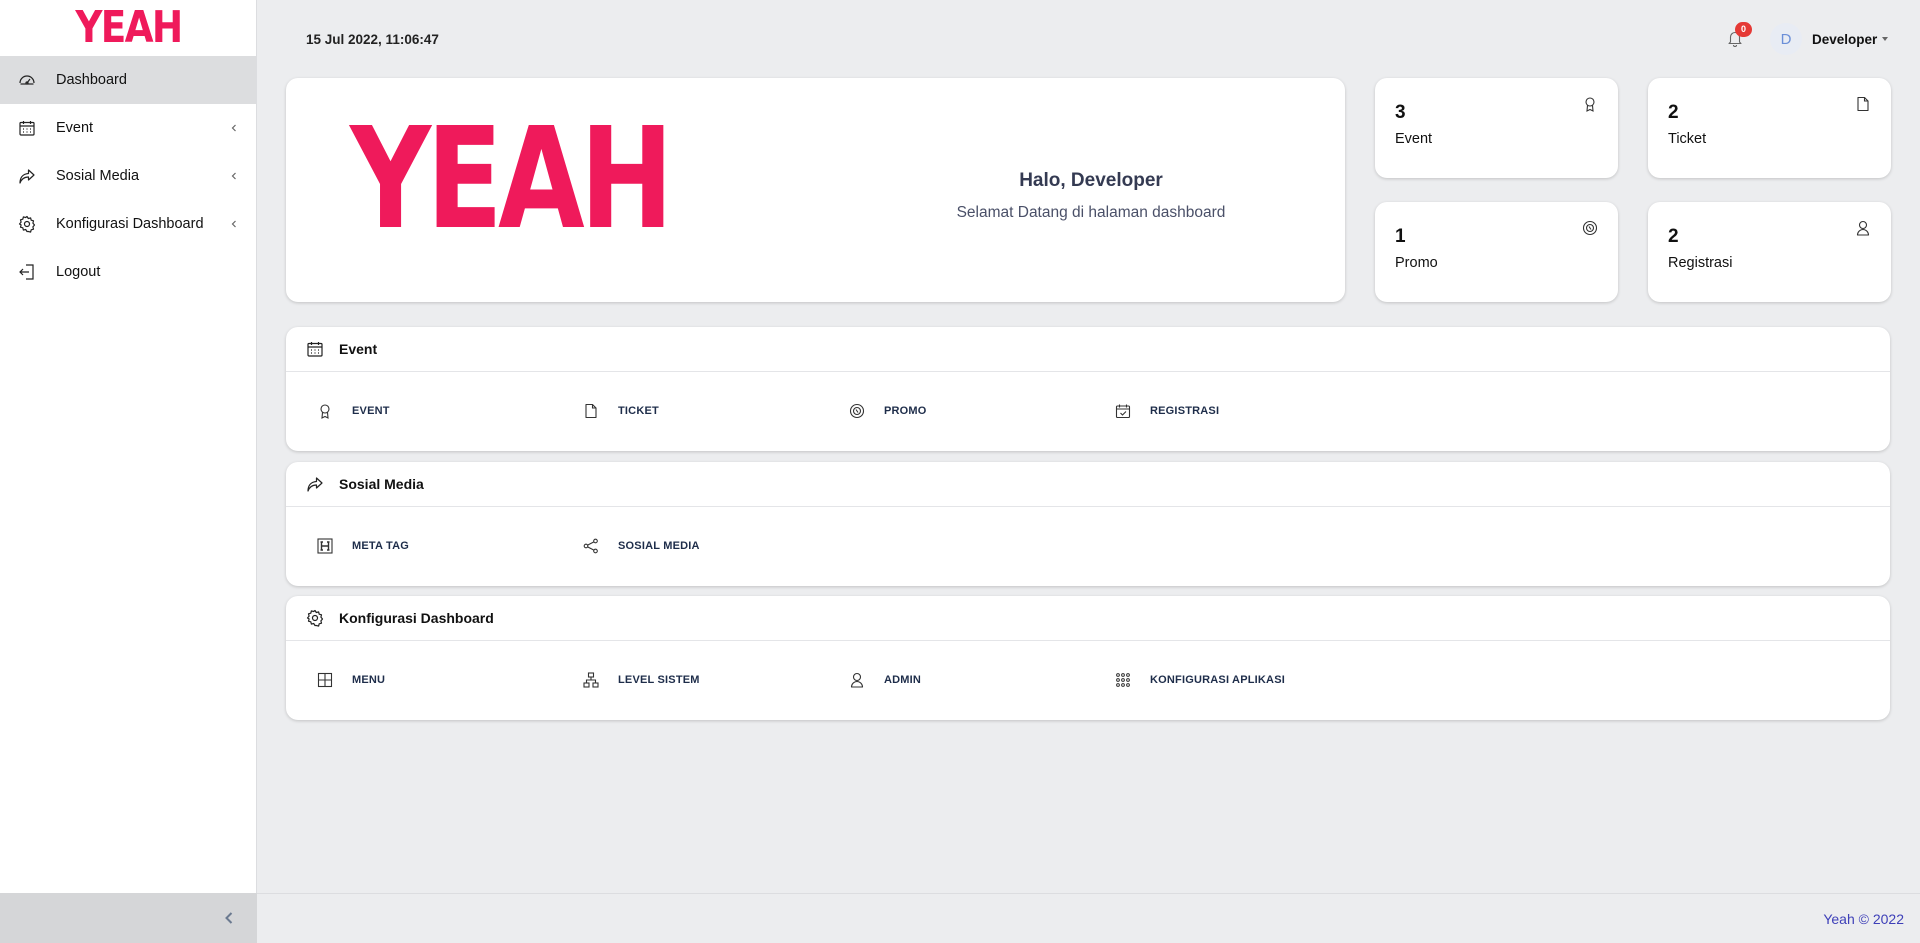 This screenshot has width=1920, height=943. What do you see at coordinates (1414, 139) in the screenshot?
I see `stat-label: Event` at bounding box center [1414, 139].